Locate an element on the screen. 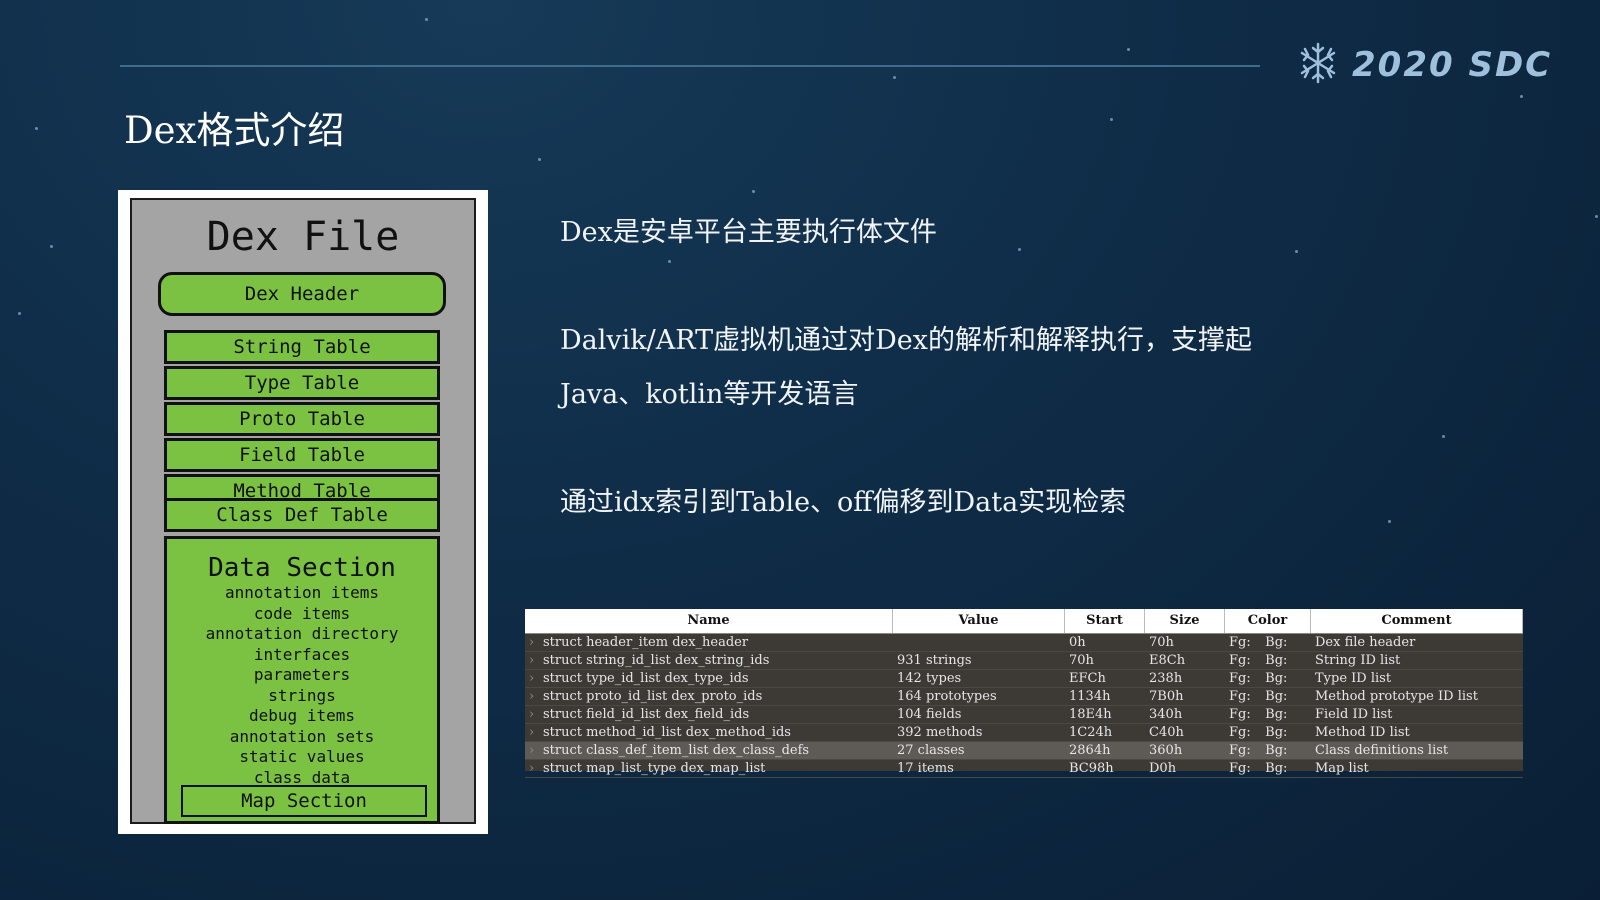 The width and height of the screenshot is (1600, 900). data-item: strings is located at coordinates (302, 695).